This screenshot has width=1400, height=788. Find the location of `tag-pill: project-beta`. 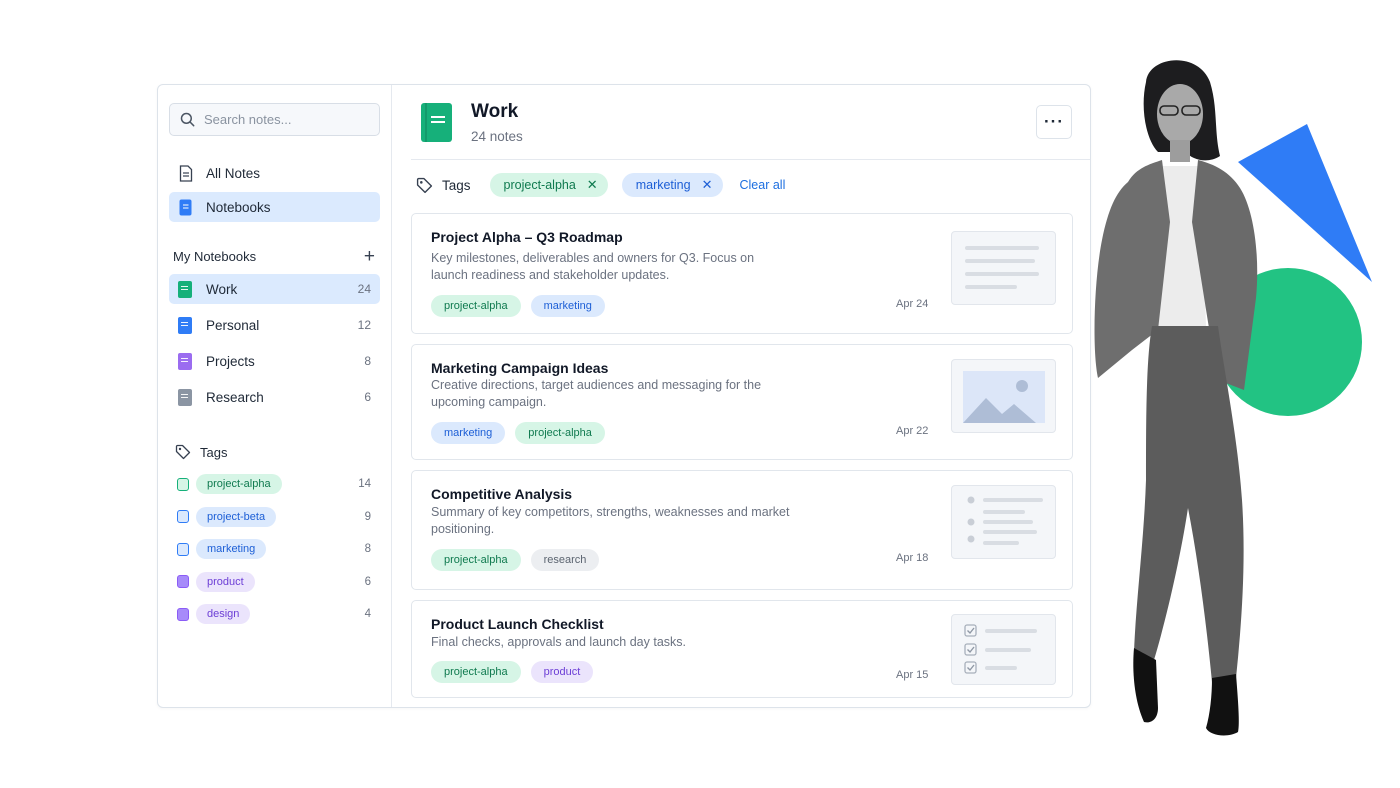

tag-pill: project-beta is located at coordinates (236, 516).